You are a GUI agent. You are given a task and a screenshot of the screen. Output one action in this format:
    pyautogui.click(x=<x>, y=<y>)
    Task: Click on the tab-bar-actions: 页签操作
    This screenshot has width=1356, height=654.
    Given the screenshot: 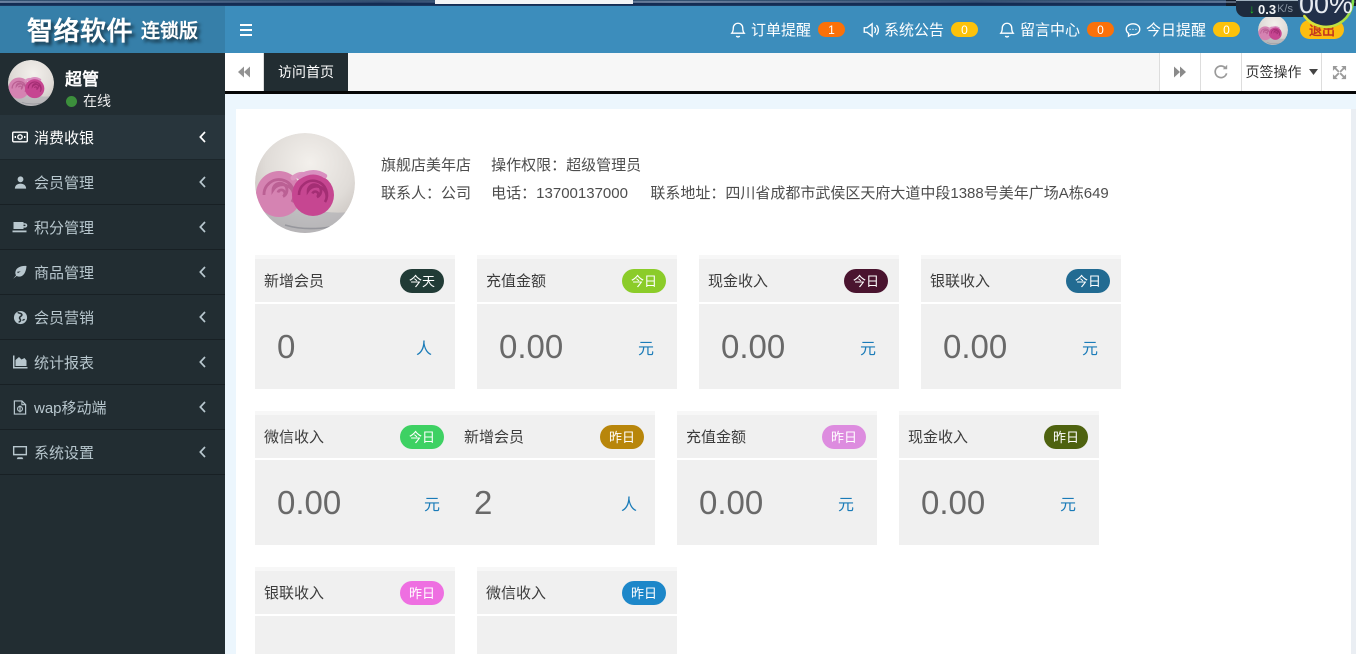 What is the action you would take?
    pyautogui.click(x=1257, y=72)
    